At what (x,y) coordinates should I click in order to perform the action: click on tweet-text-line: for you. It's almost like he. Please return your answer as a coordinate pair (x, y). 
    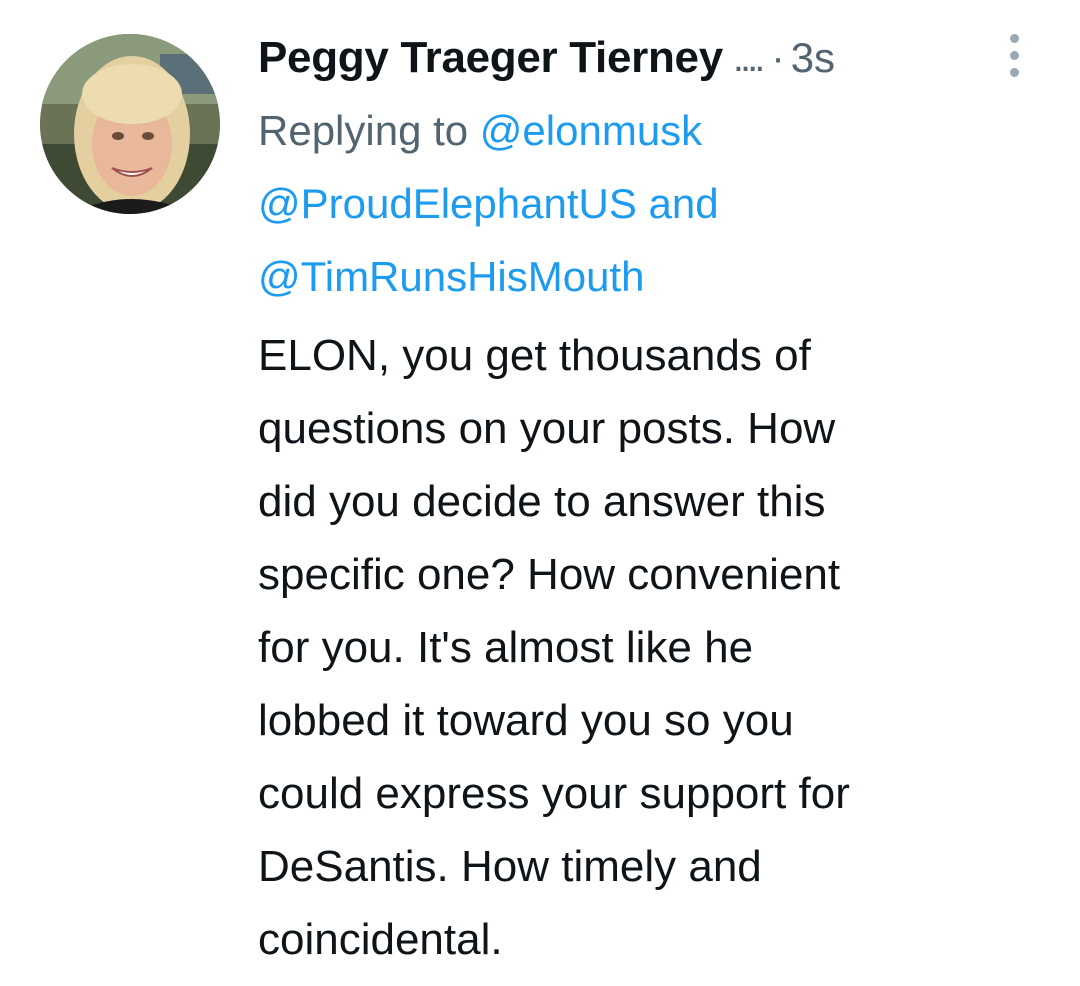
    Looking at the image, I should click on (506, 647).